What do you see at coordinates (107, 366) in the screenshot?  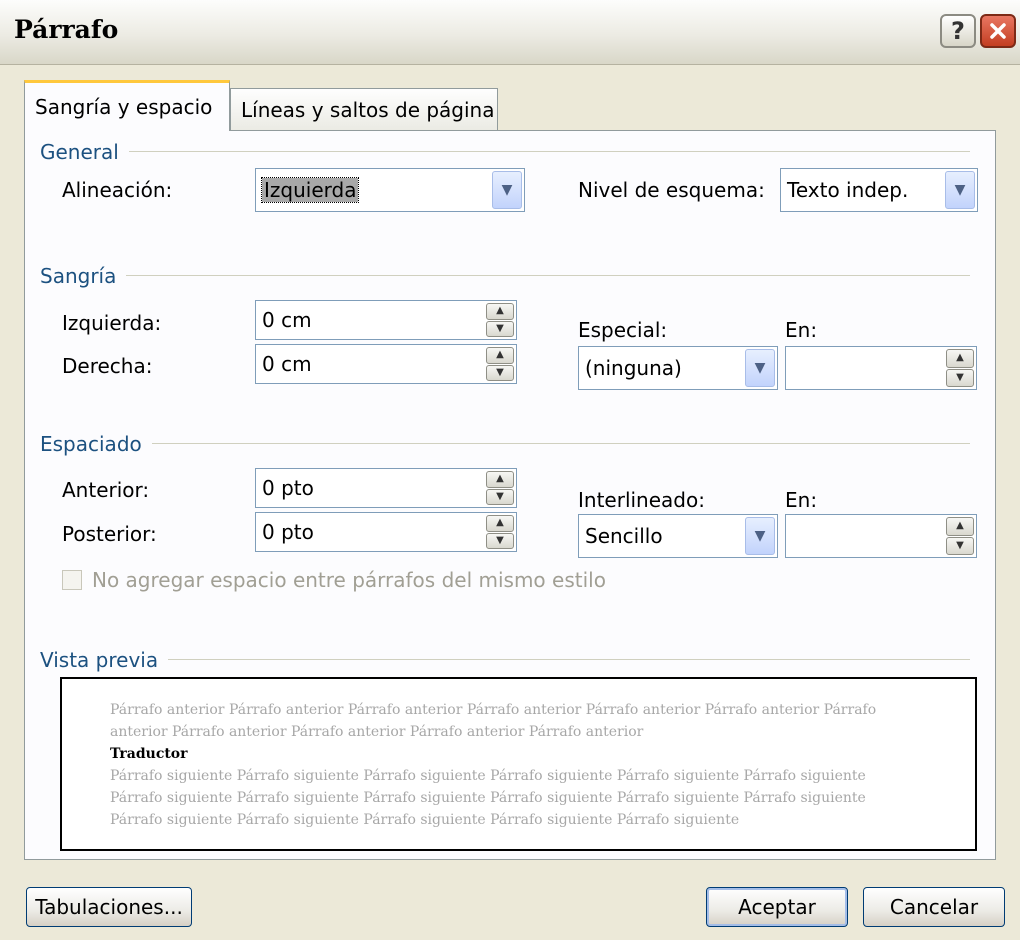 I see `derecha-label: Derecha:` at bounding box center [107, 366].